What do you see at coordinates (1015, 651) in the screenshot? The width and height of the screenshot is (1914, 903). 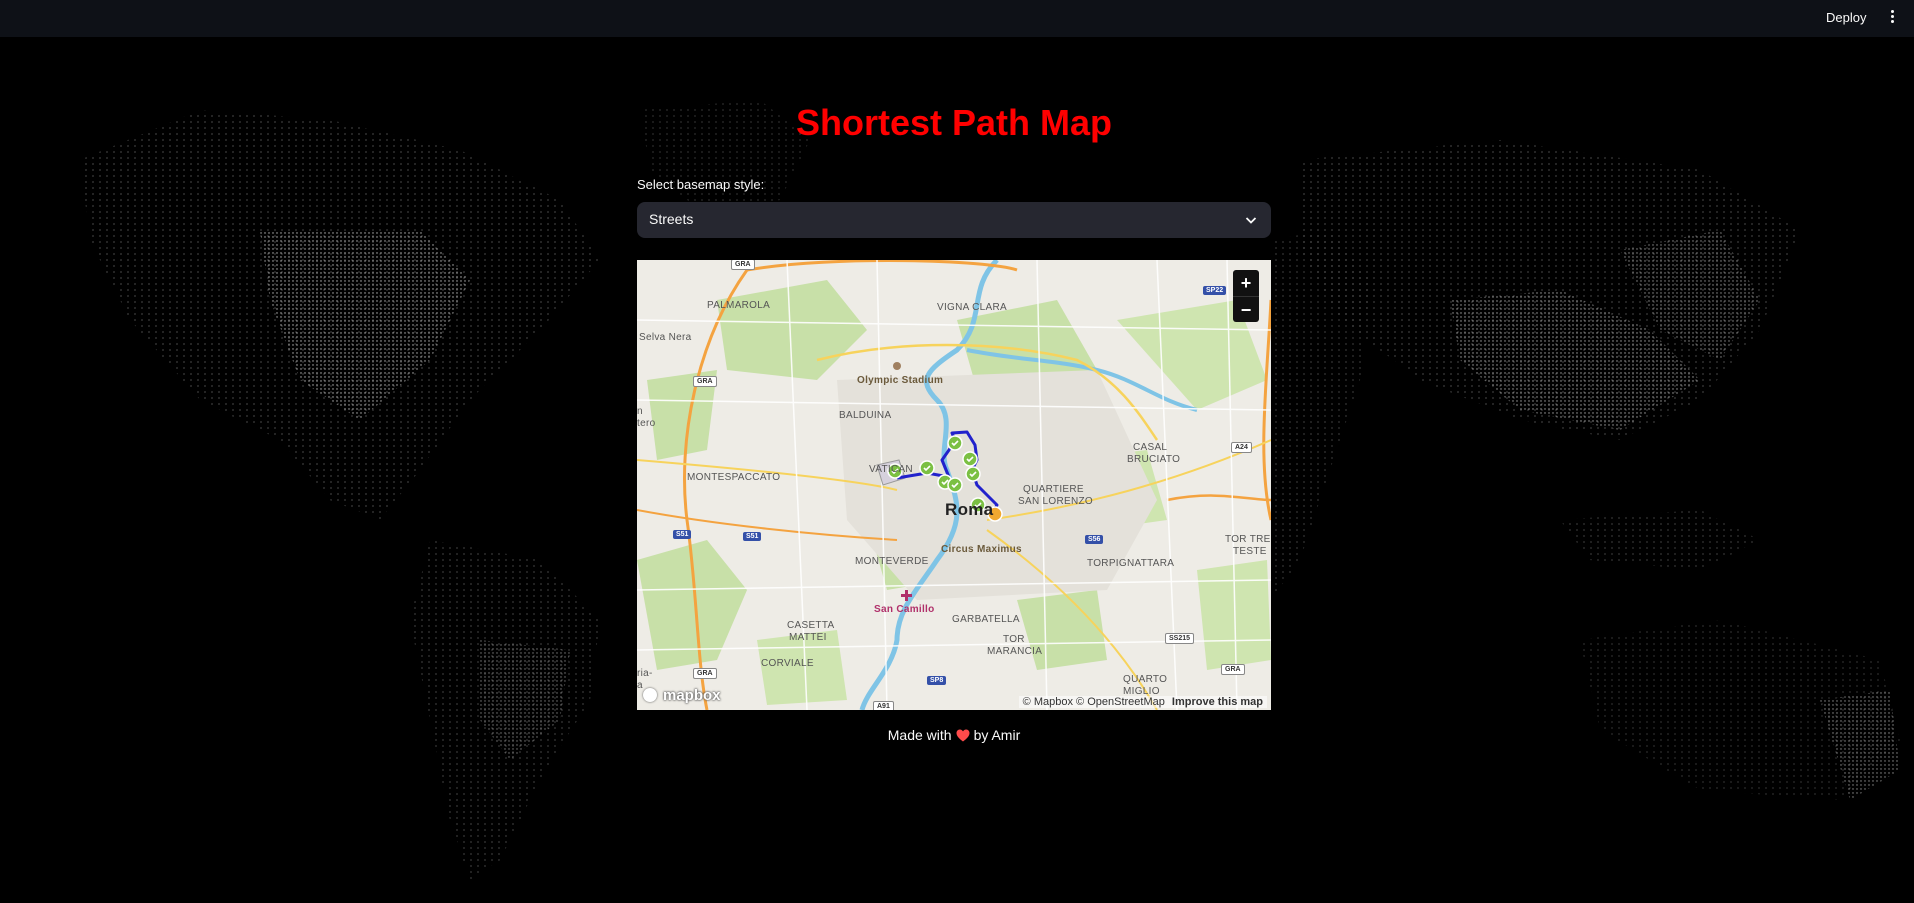 I see `map-label-marancia: MARANCIA` at bounding box center [1015, 651].